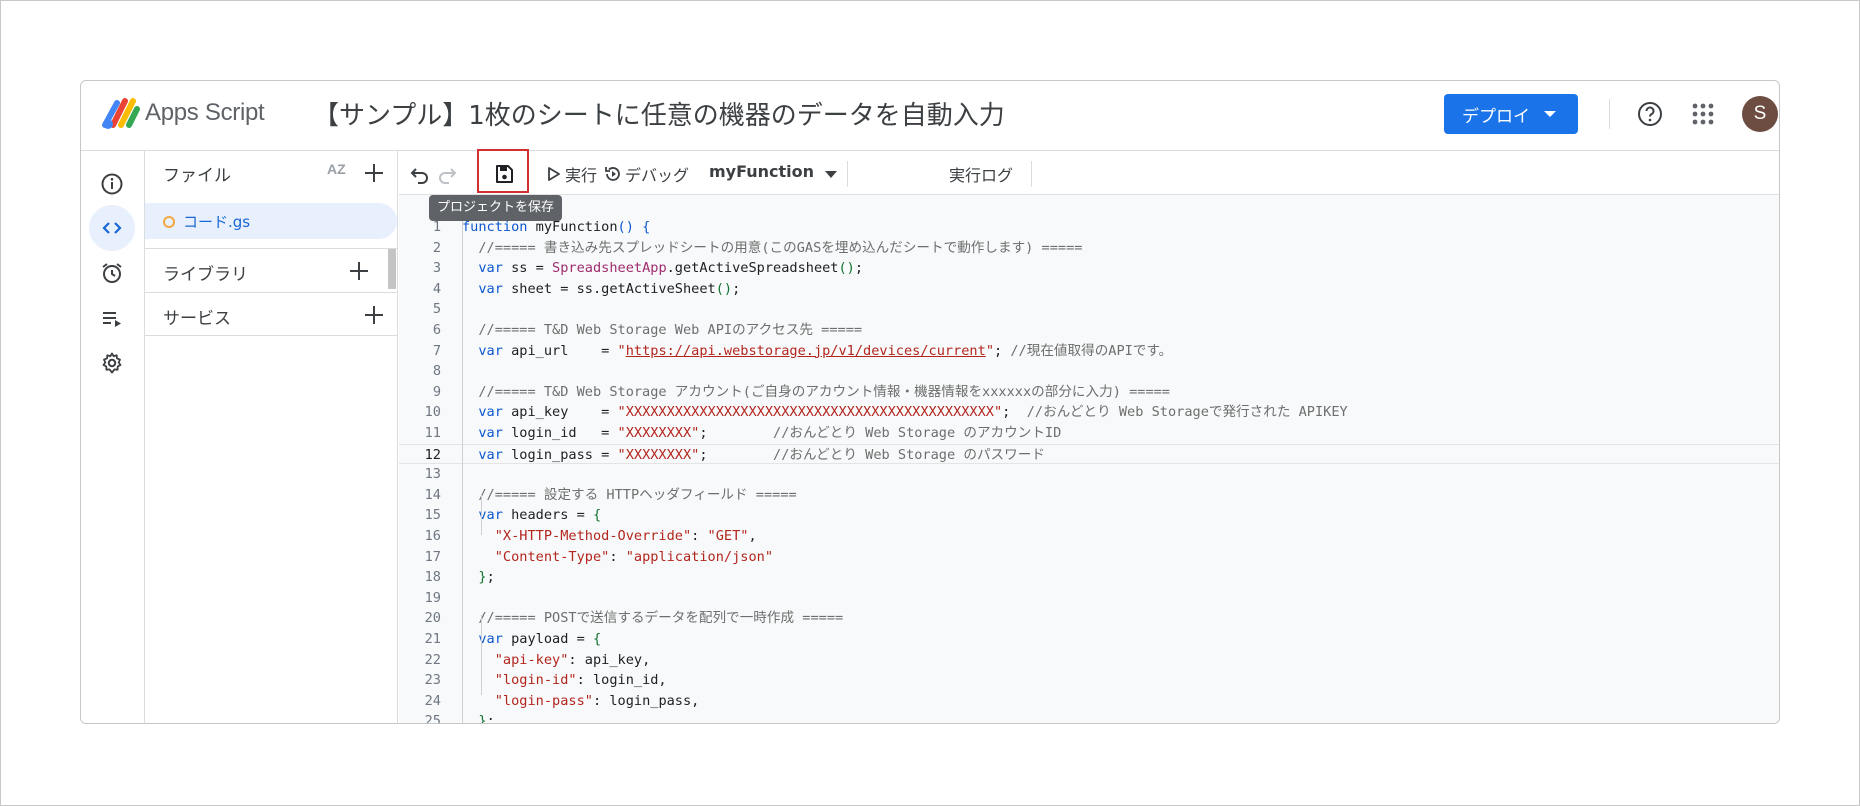  What do you see at coordinates (271, 270) in the screenshot?
I see `libraries-section: ライブラリ` at bounding box center [271, 270].